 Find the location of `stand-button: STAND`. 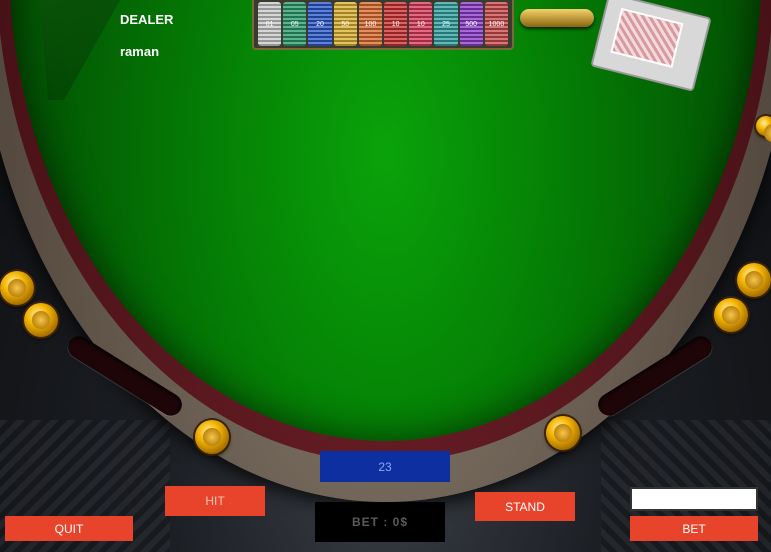

stand-button: STAND is located at coordinates (525, 506).